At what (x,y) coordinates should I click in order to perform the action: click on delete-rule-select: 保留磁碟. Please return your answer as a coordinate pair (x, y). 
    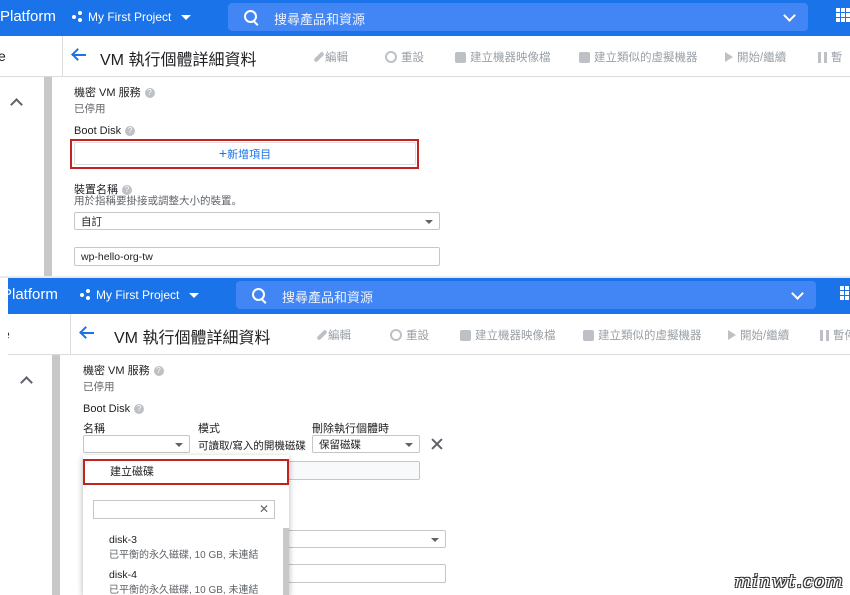
    Looking at the image, I should click on (366, 444).